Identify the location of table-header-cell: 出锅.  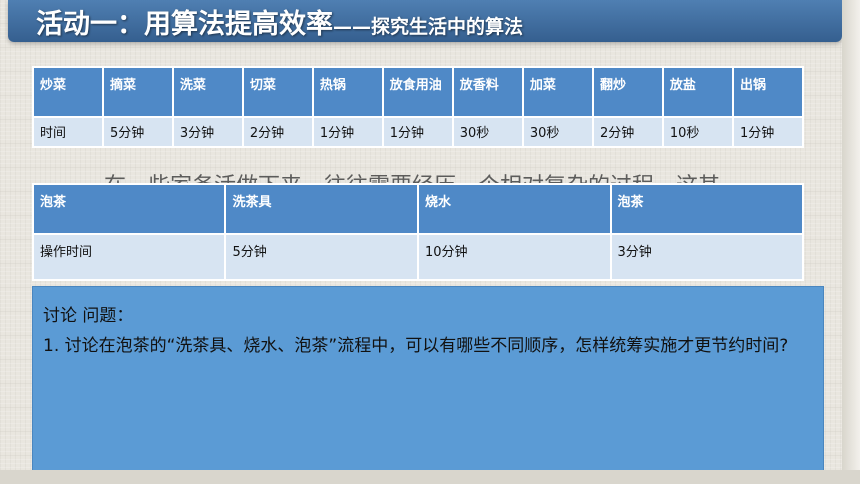
(768, 92).